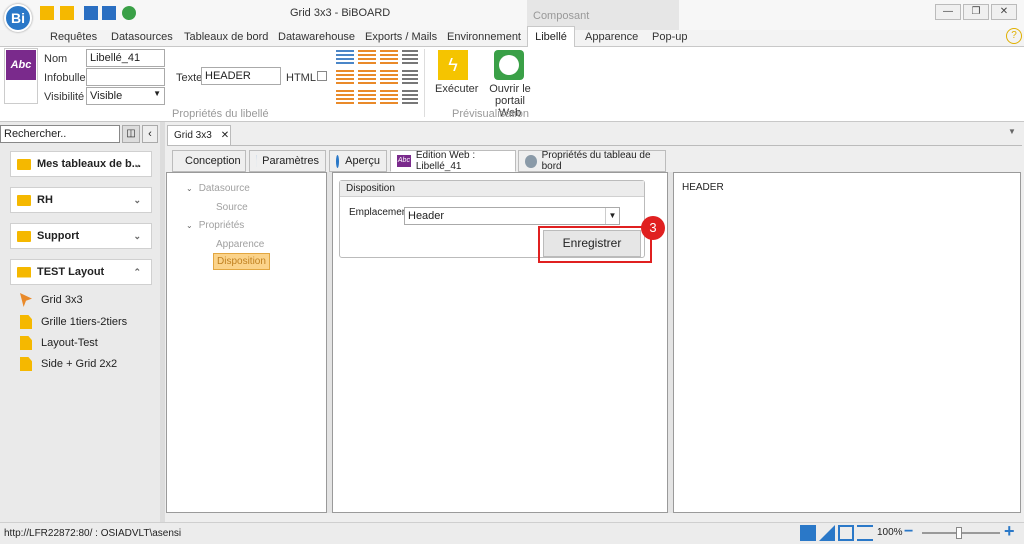 This screenshot has width=1024, height=544. What do you see at coordinates (47, 13) in the screenshot?
I see `new-icon` at bounding box center [47, 13].